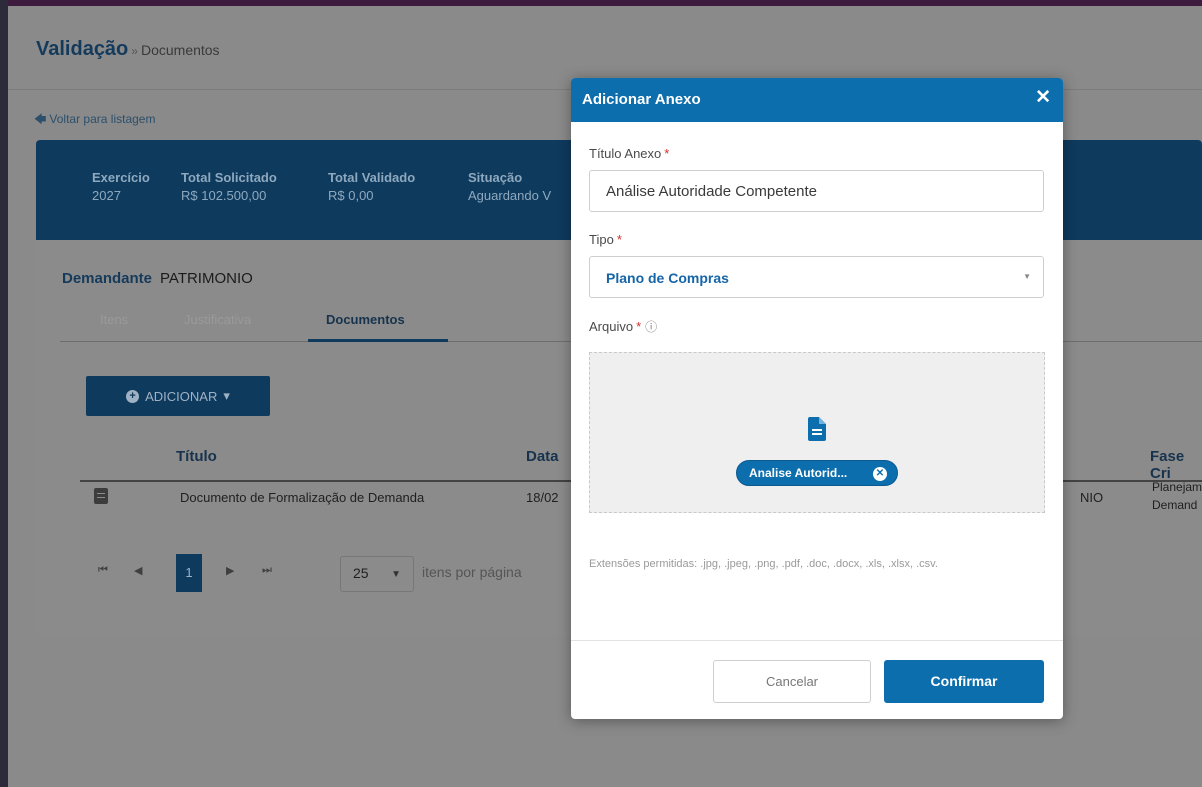  What do you see at coordinates (1043, 98) in the screenshot?
I see `close-icon: ✕` at bounding box center [1043, 98].